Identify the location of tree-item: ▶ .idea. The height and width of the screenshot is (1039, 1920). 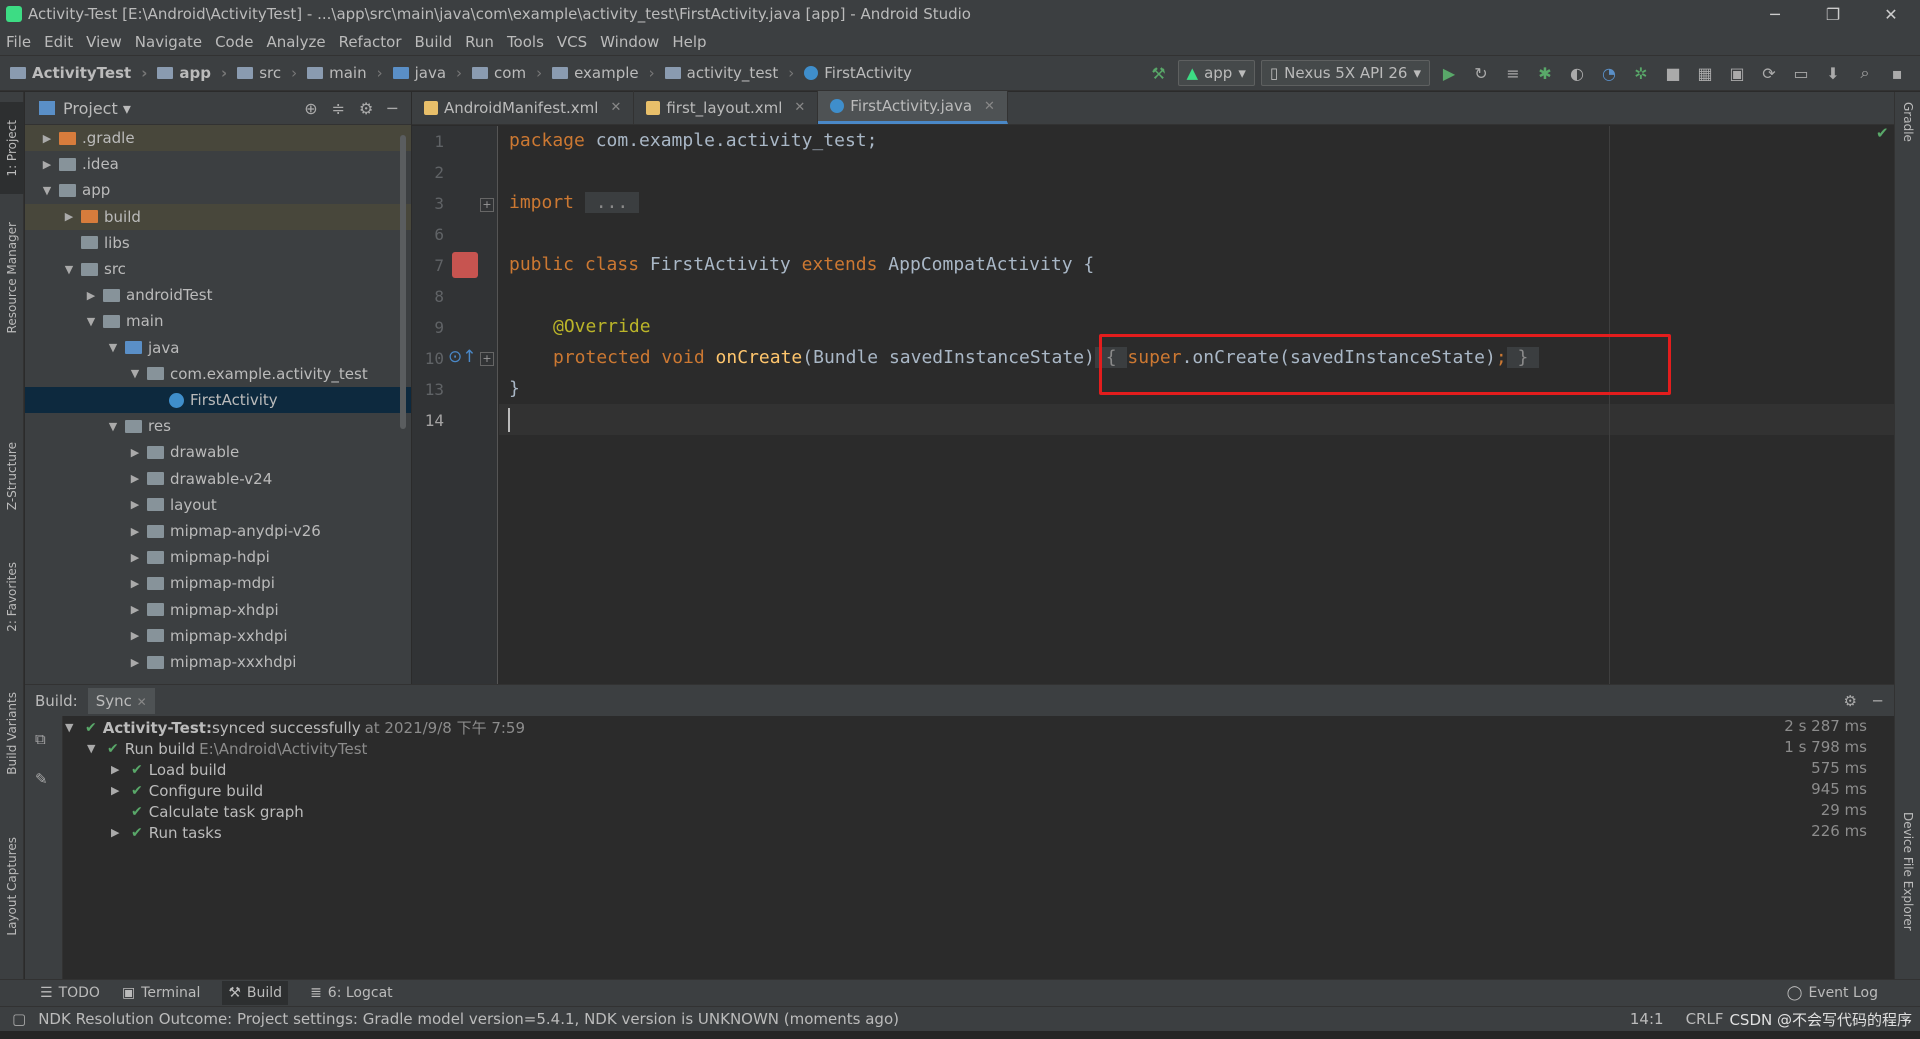
(218, 164).